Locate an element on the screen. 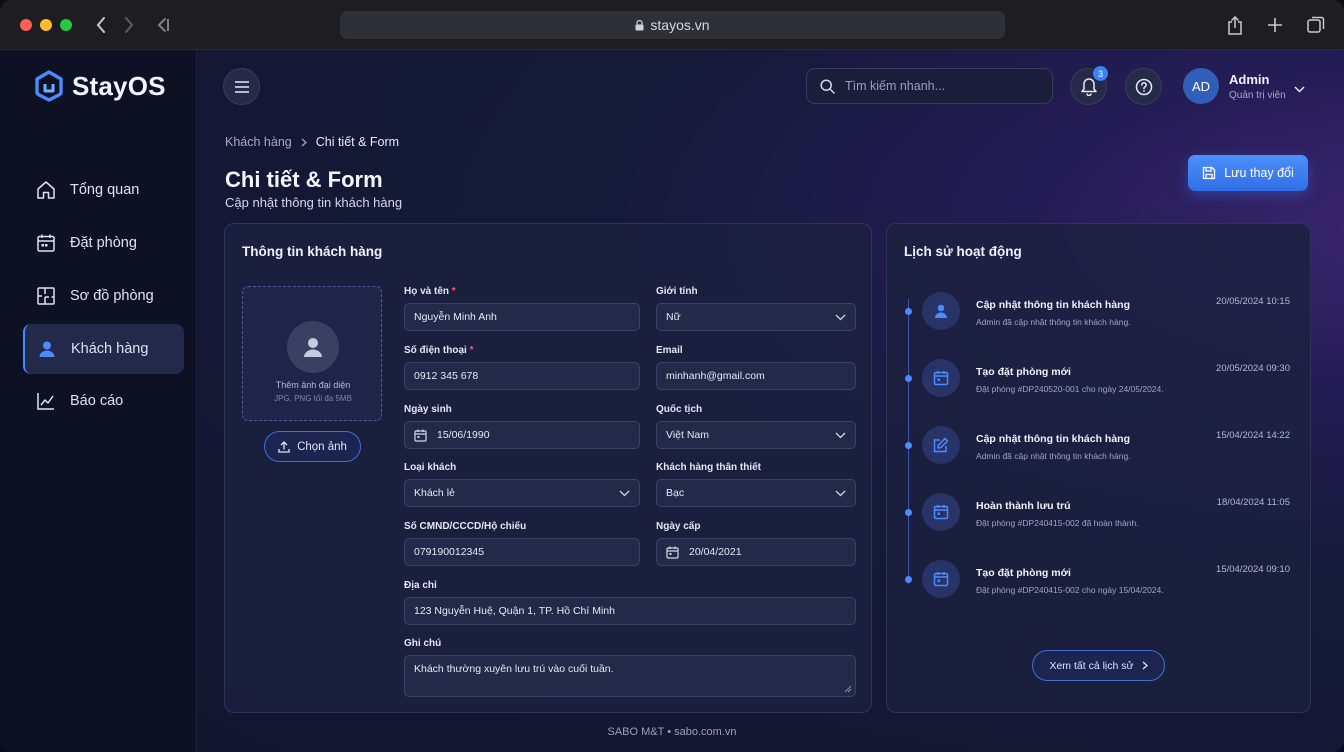 The width and height of the screenshot is (1344, 752). brand-logo: StayOS is located at coordinates (100, 86).